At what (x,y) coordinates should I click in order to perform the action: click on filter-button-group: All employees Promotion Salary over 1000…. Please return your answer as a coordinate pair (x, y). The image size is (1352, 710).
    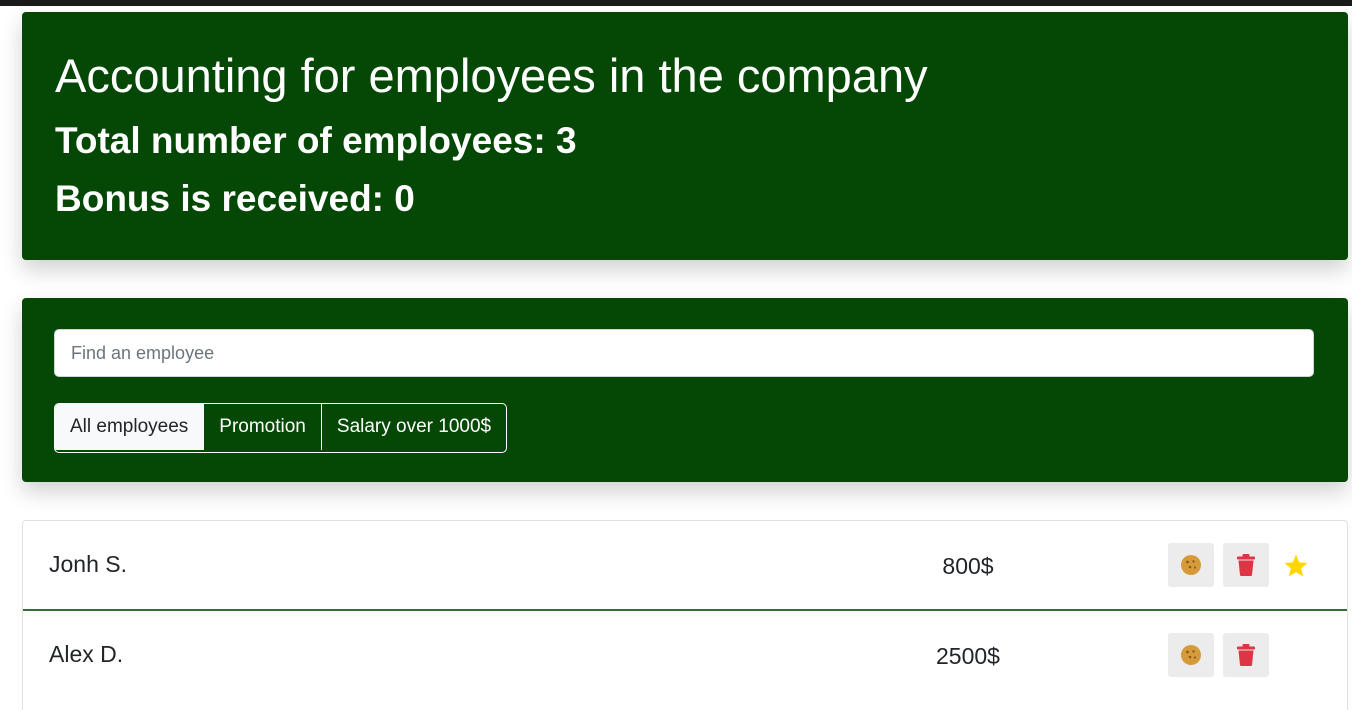
    Looking at the image, I should click on (281, 428).